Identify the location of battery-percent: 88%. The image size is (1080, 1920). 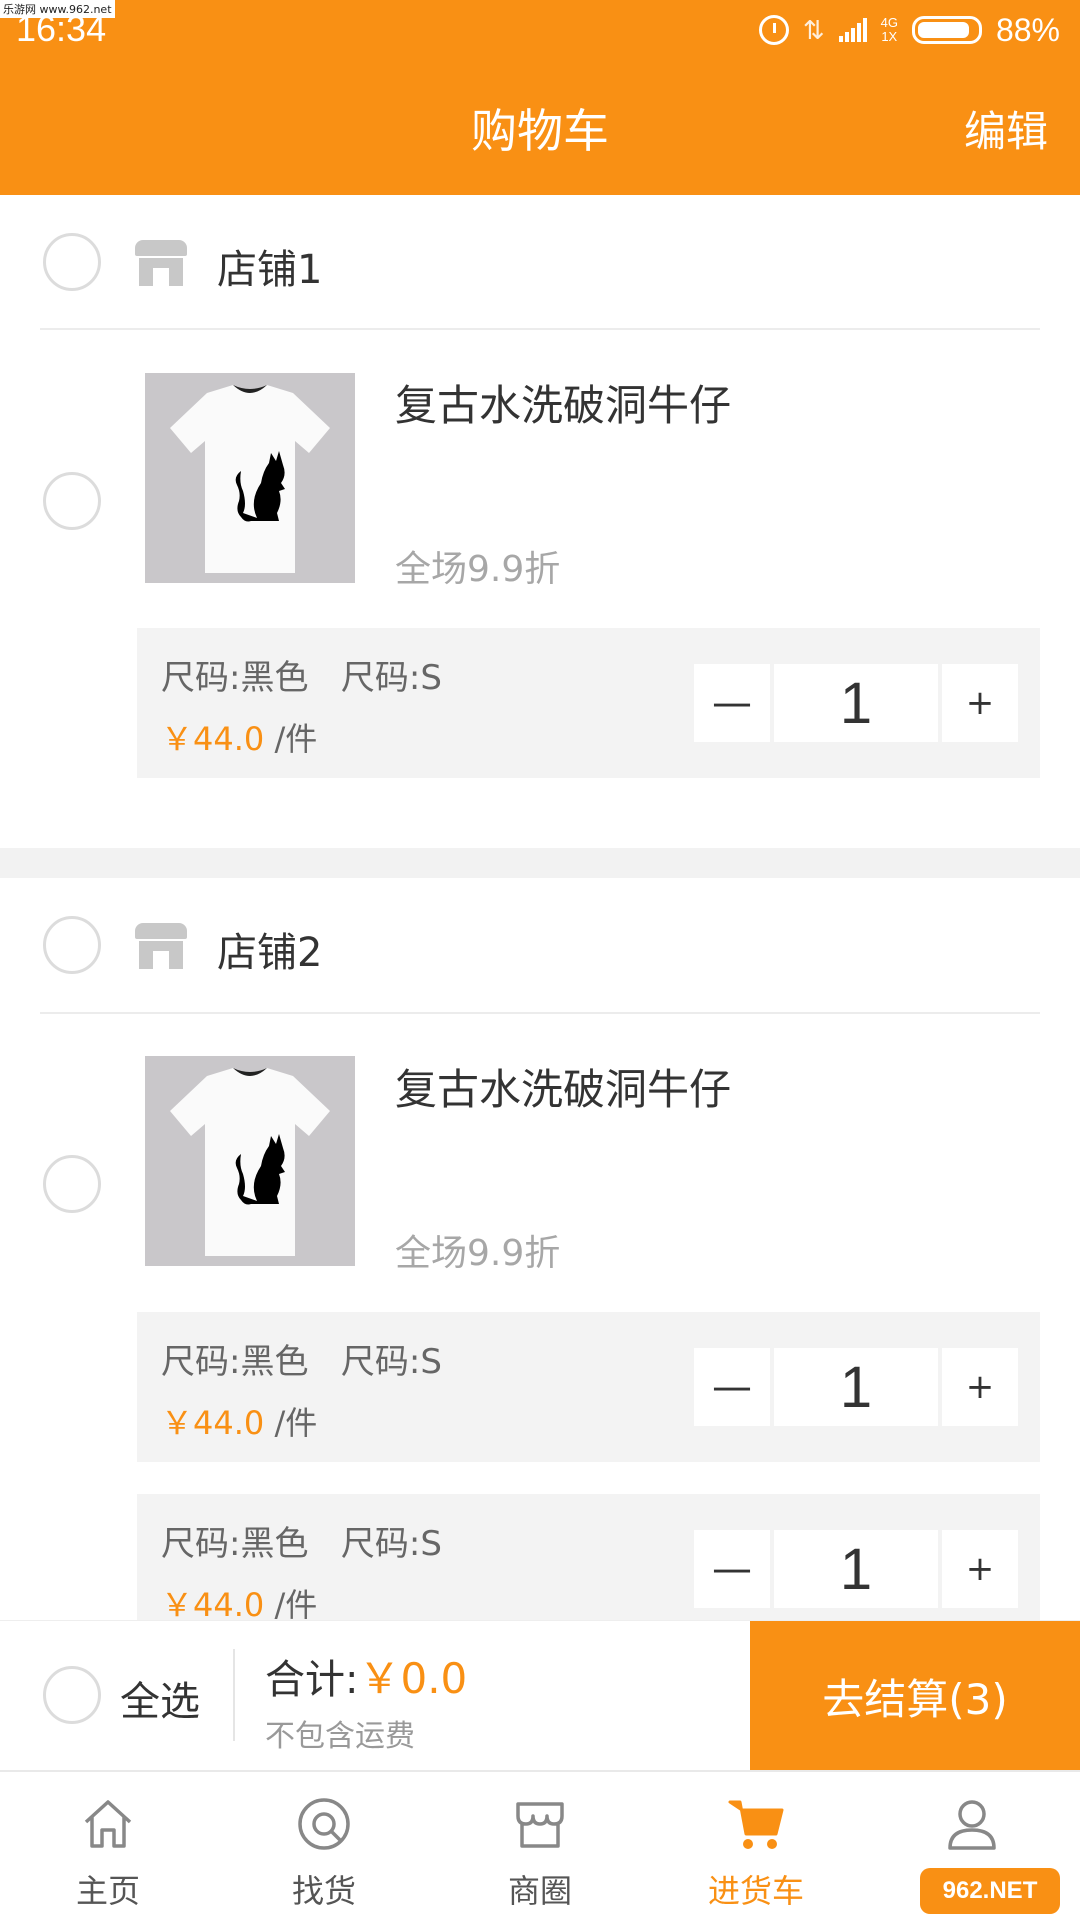
(1027, 29).